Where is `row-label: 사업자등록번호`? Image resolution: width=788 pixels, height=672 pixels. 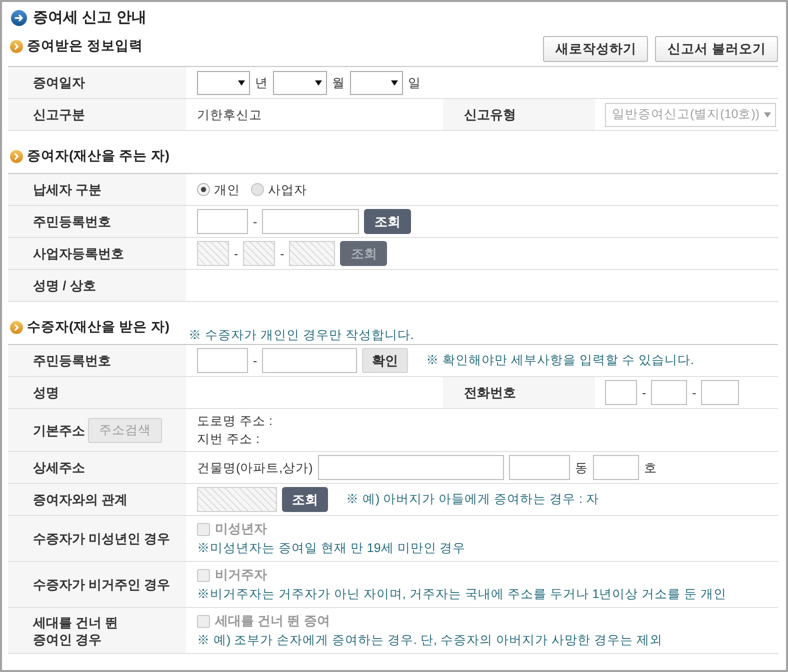 row-label: 사업자등록번호 is located at coordinates (78, 253).